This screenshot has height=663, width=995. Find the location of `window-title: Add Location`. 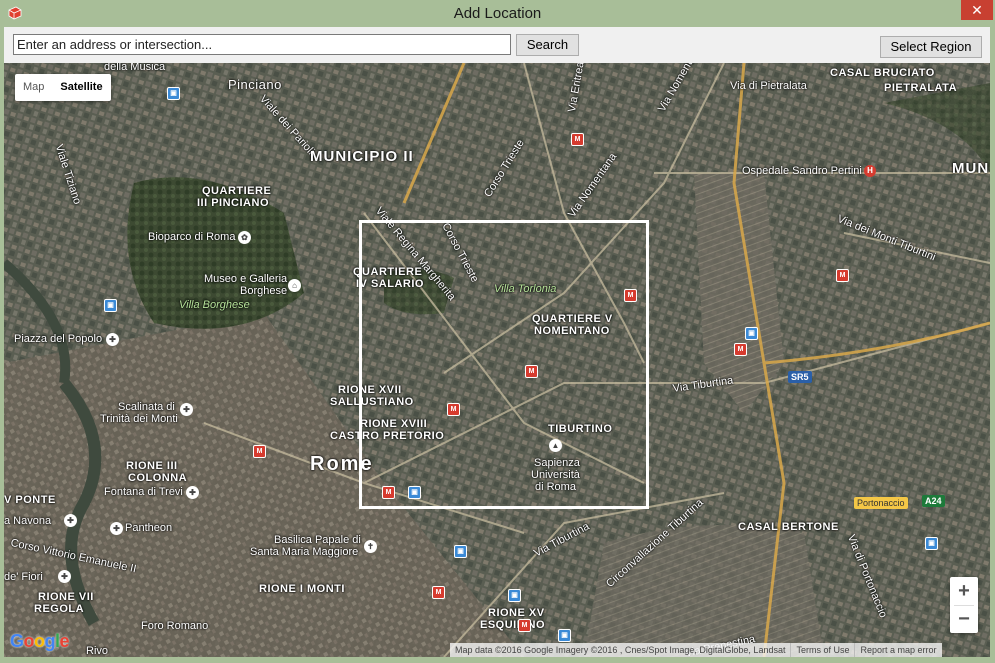

window-title: Add Location is located at coordinates (497, 13).